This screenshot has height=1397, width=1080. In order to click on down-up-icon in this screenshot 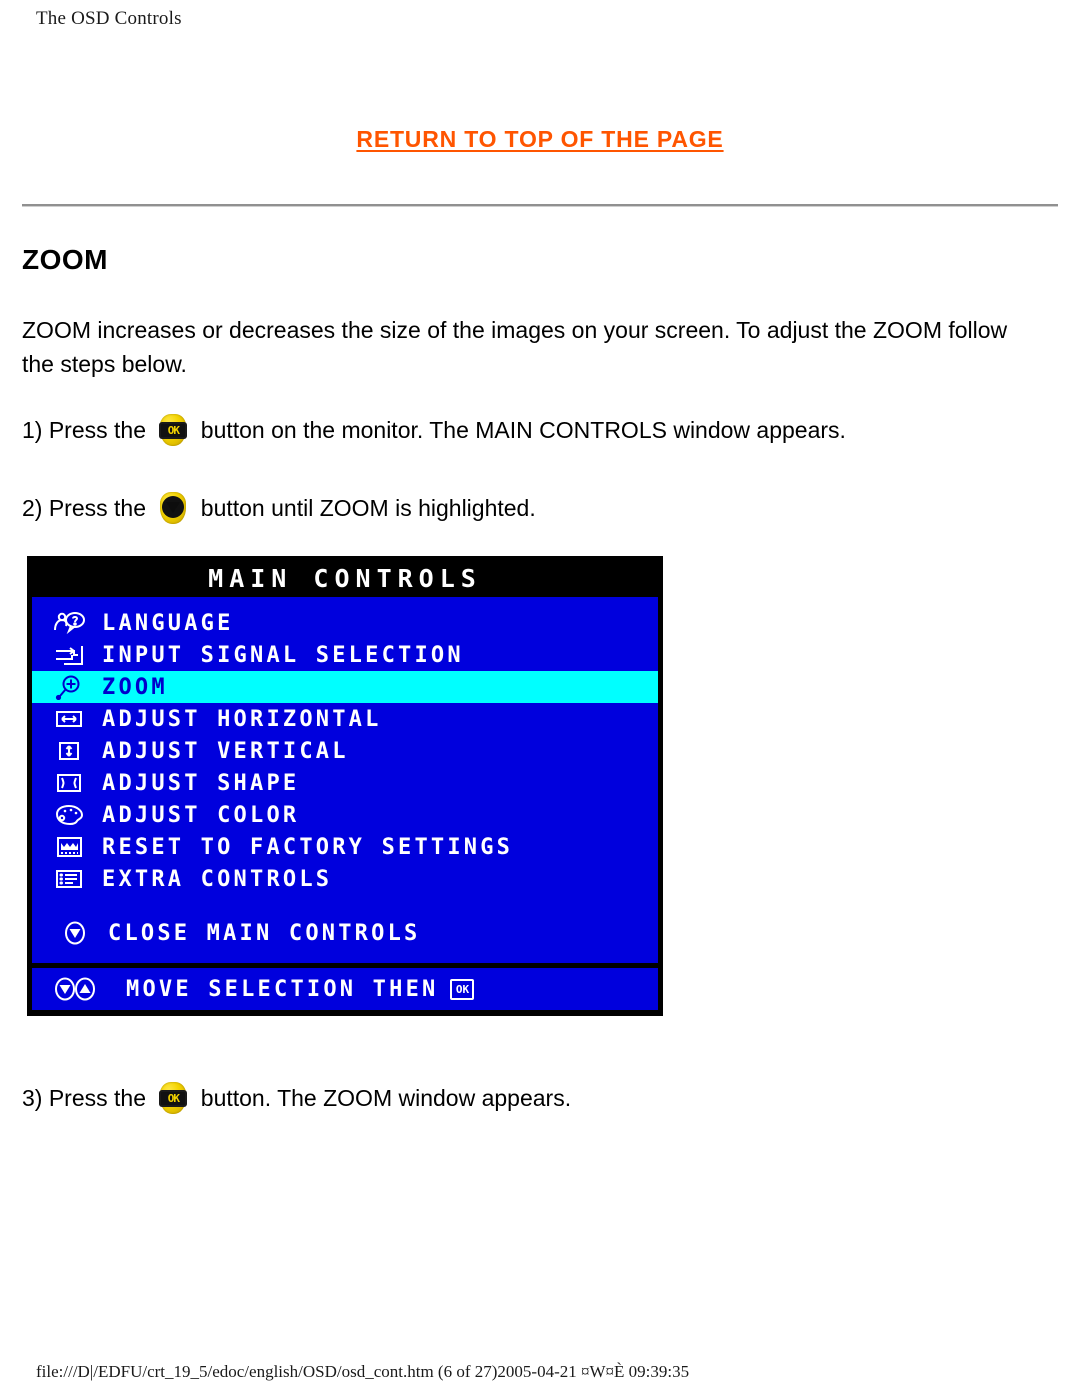, I will do `click(81, 989)`.